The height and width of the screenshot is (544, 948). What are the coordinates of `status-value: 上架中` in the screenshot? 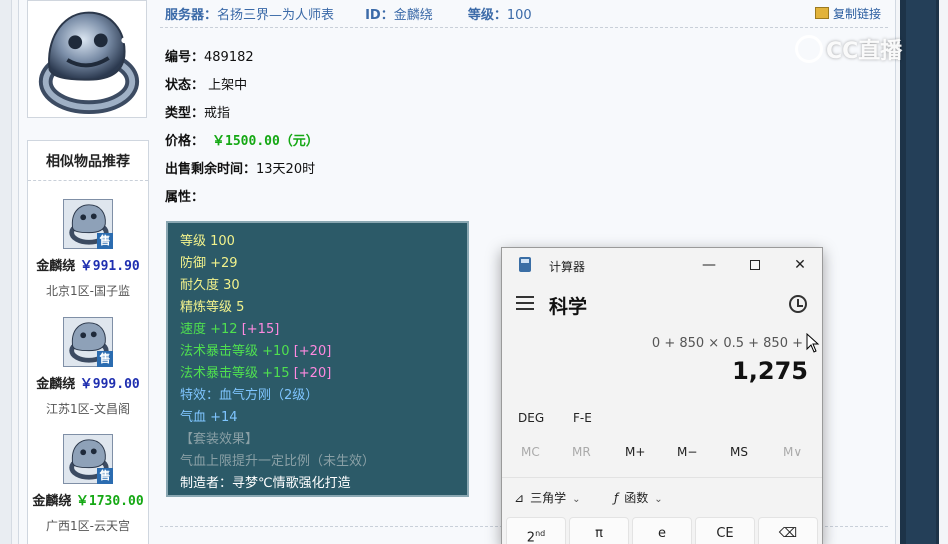 It's located at (228, 85).